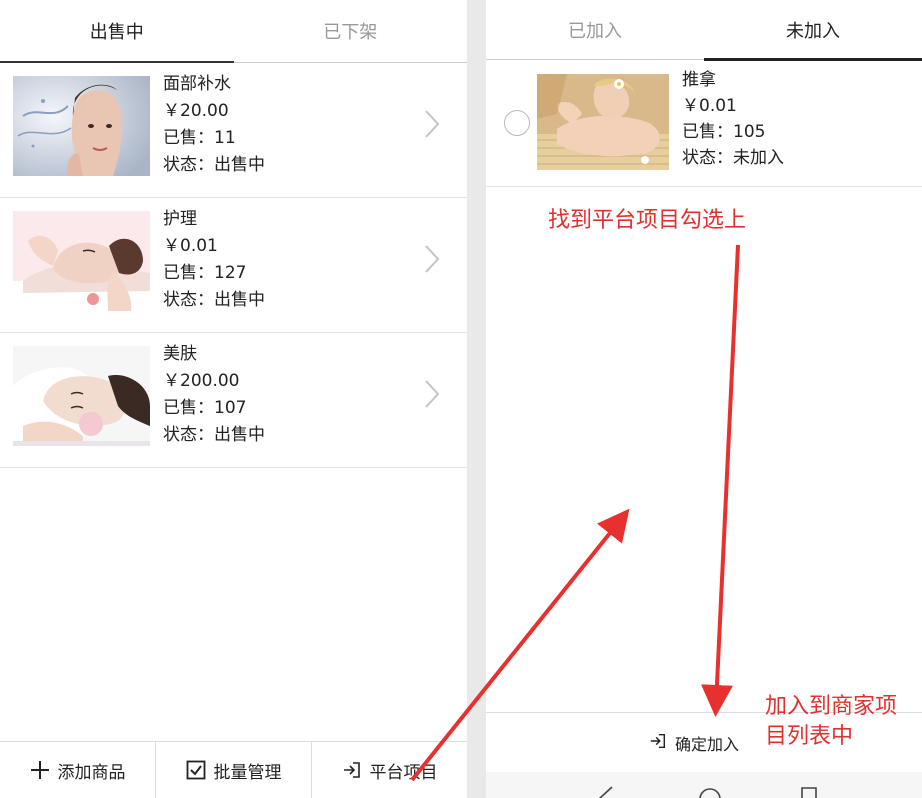 Image resolution: width=922 pixels, height=798 pixels. I want to click on product-row: 美肤 ￥200.00 已售：107 状态：出售中, so click(233, 400).